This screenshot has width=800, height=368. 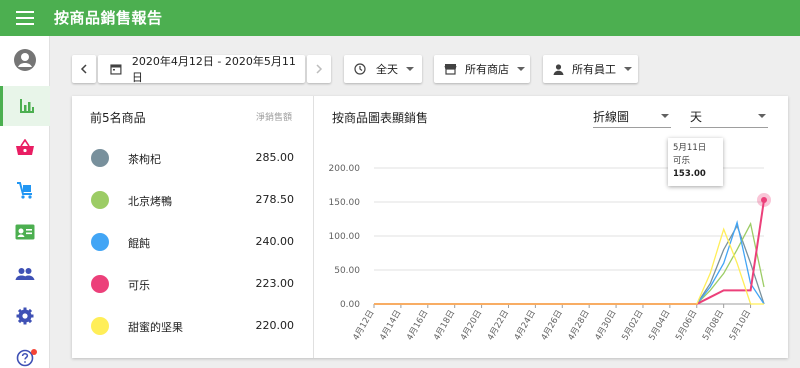 I want to click on app-bar: 按商品銷售報告, so click(x=400, y=18).